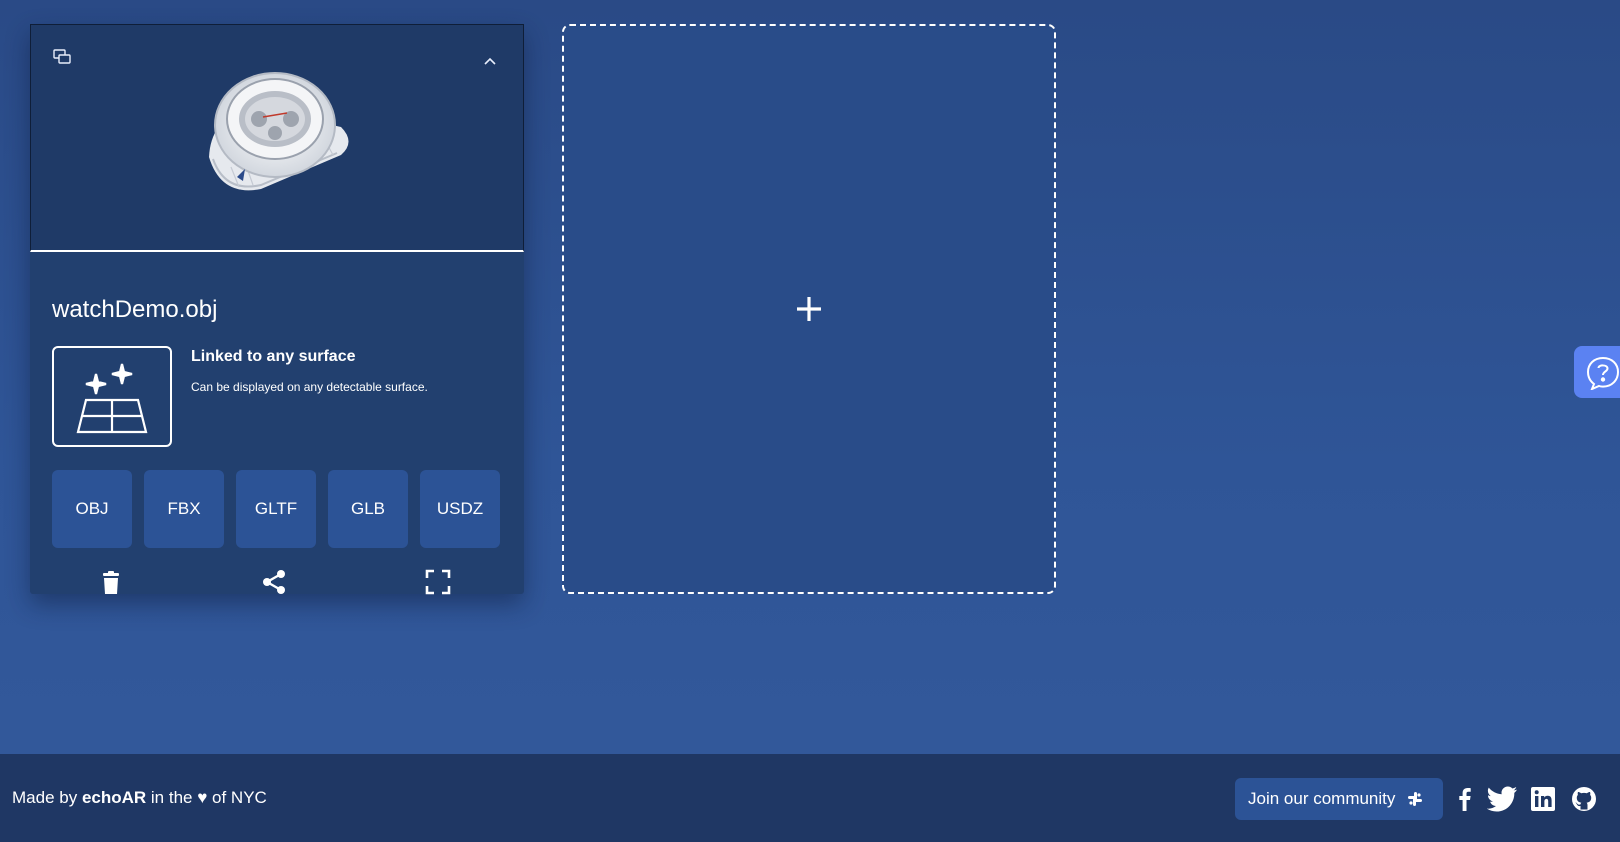 The height and width of the screenshot is (842, 1620). I want to click on anchor-title: Linked to any surface, so click(273, 356).